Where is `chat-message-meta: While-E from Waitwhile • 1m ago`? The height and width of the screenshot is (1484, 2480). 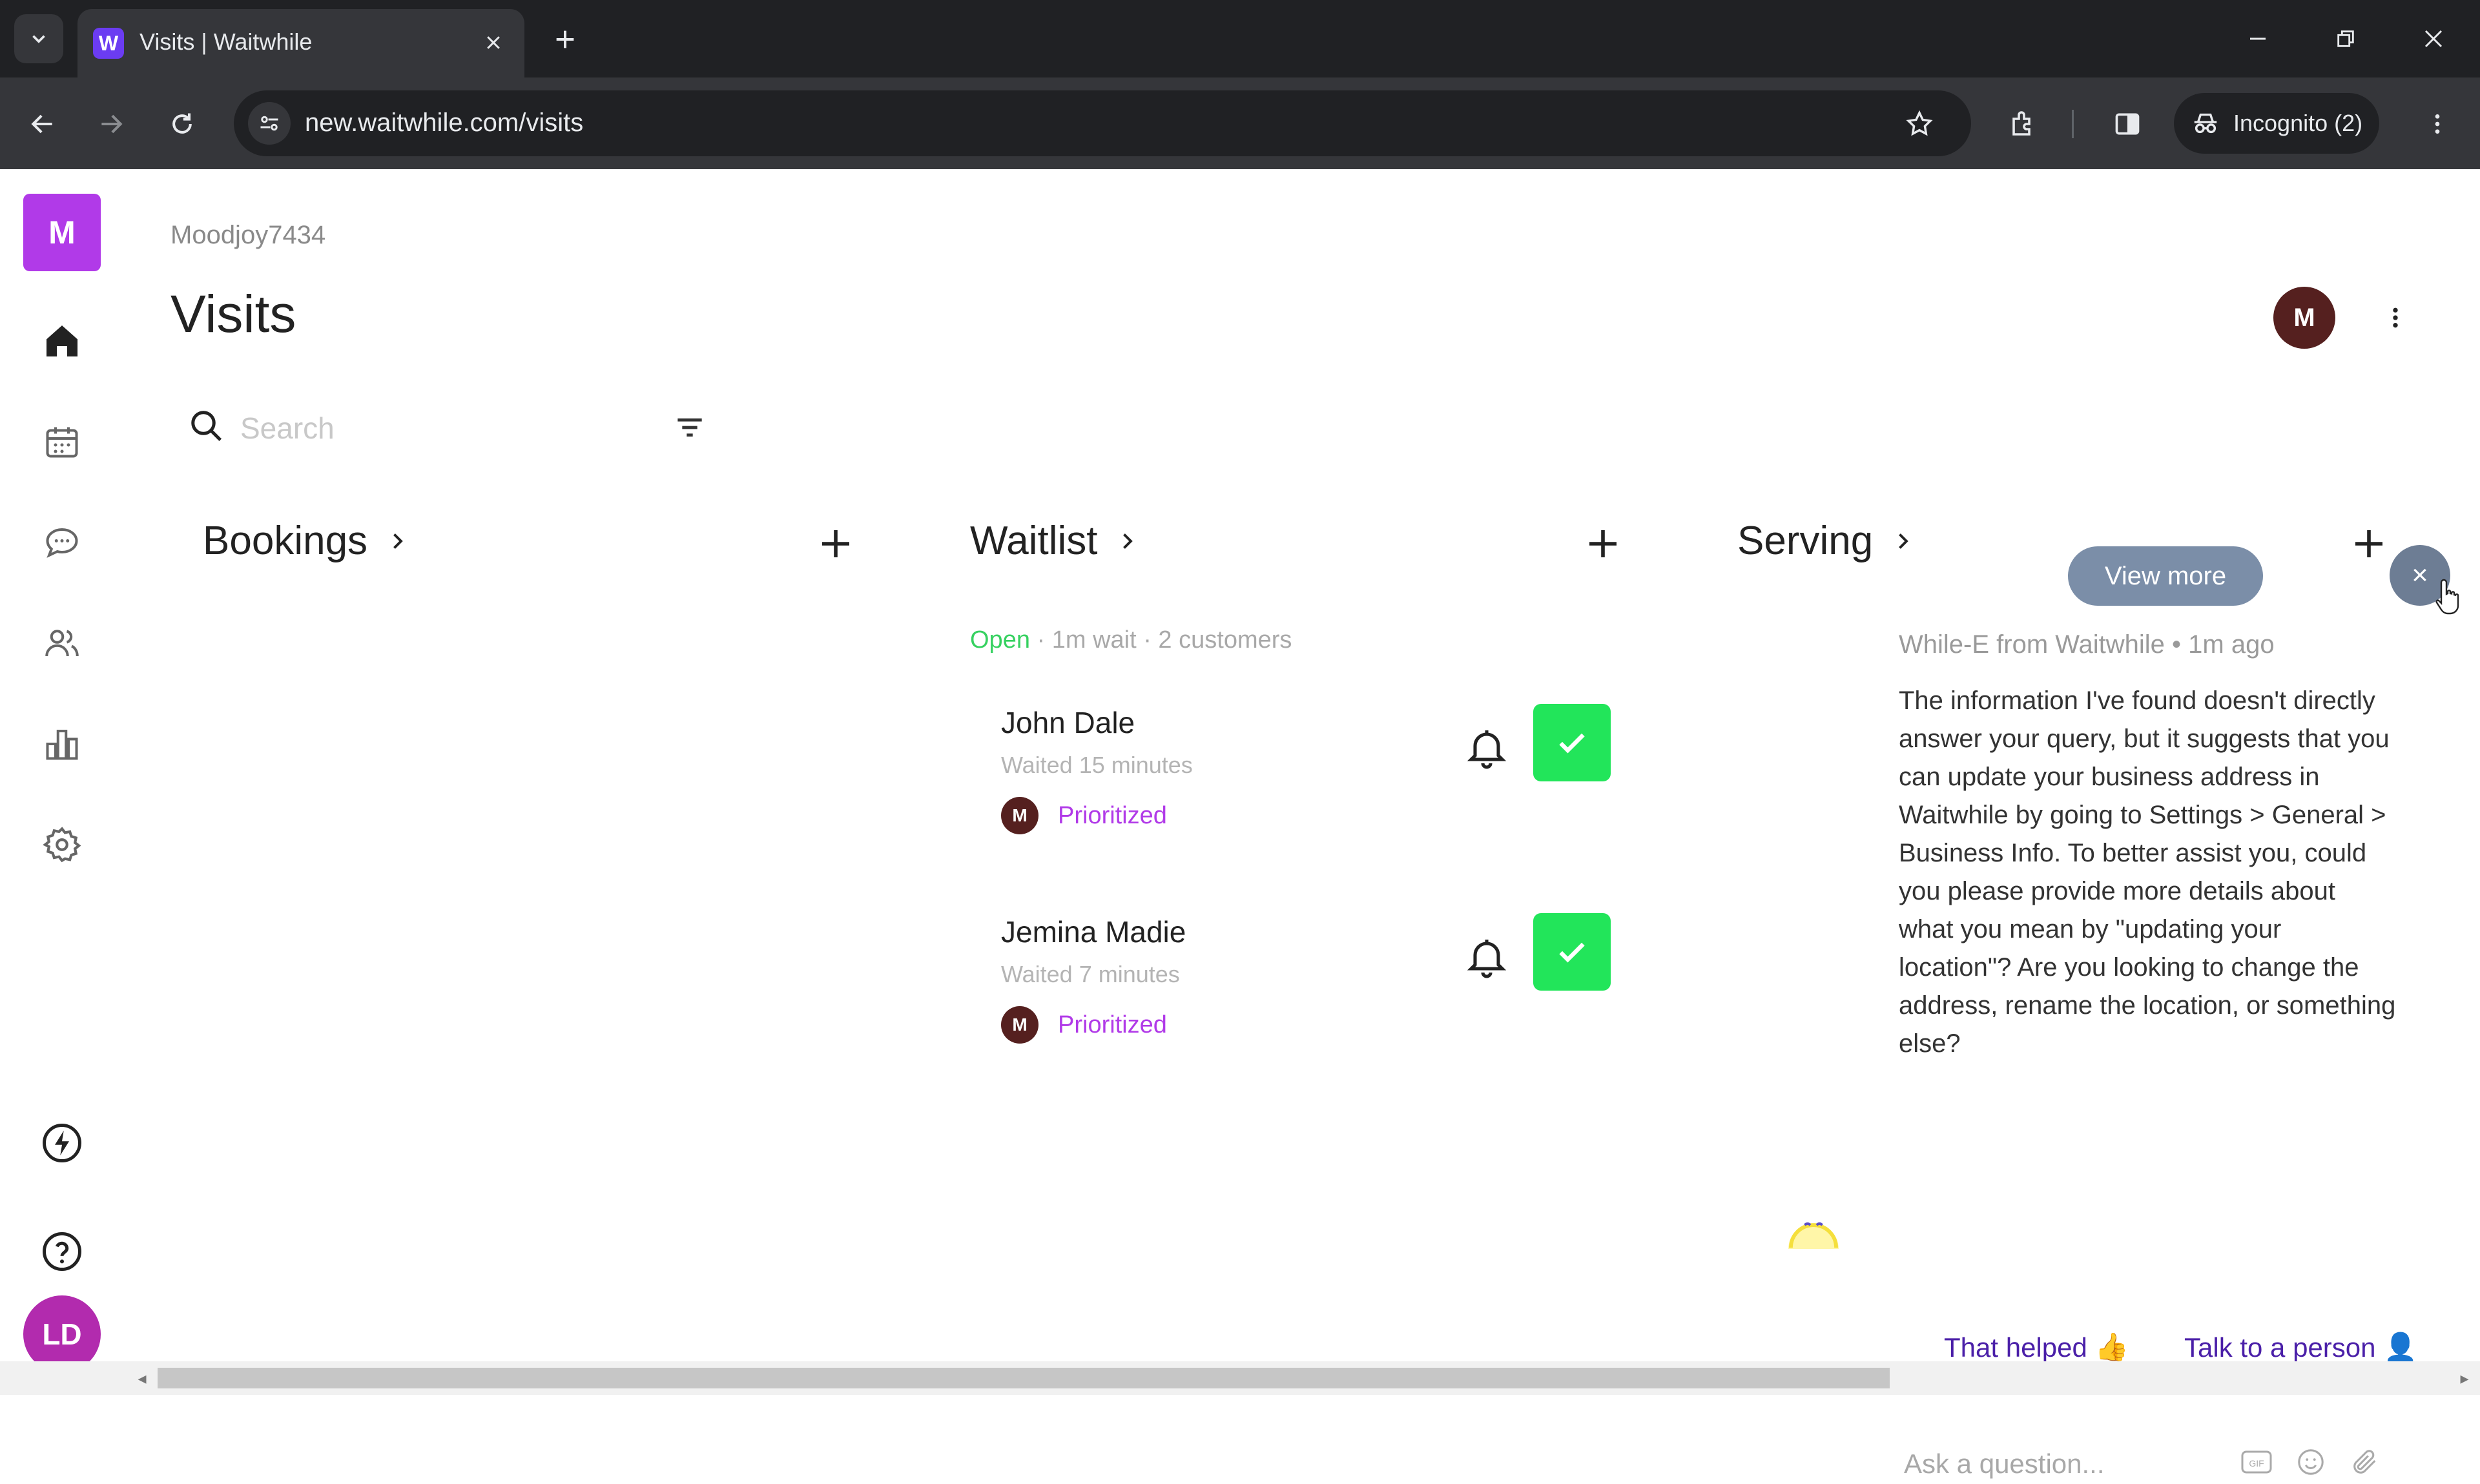 chat-message-meta: While-E from Waitwhile • 1m ago is located at coordinates (2087, 644).